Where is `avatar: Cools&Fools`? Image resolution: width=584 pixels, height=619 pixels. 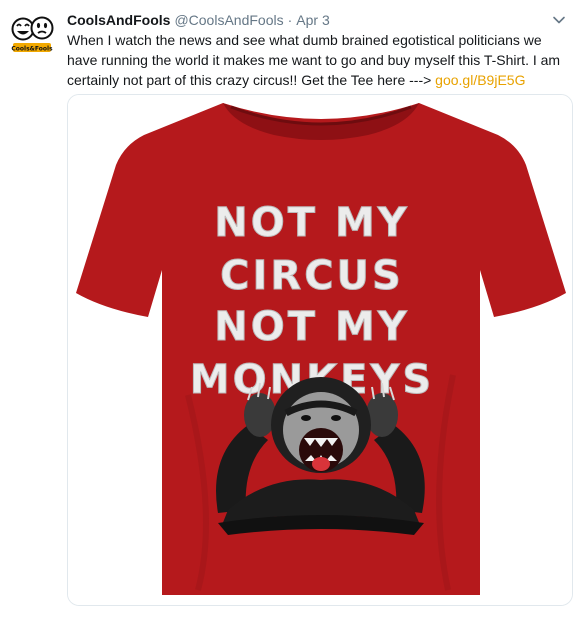 avatar: Cools&Fools is located at coordinates (32, 34).